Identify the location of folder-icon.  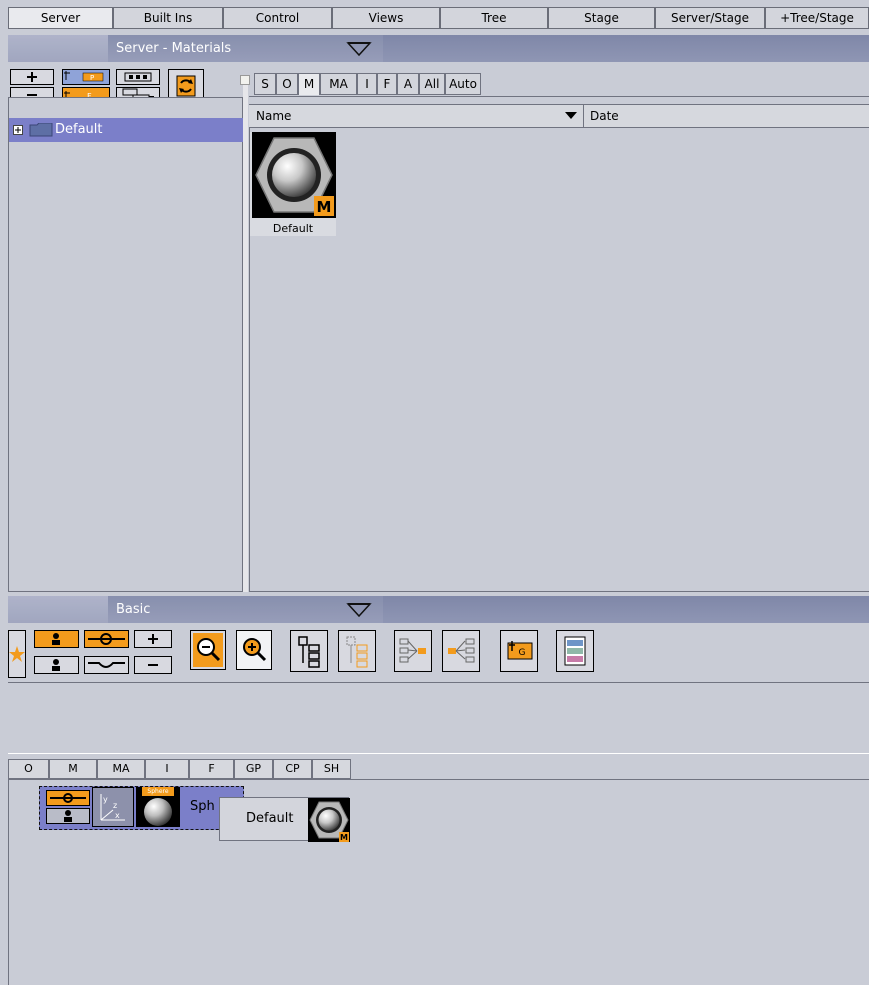
(41, 130).